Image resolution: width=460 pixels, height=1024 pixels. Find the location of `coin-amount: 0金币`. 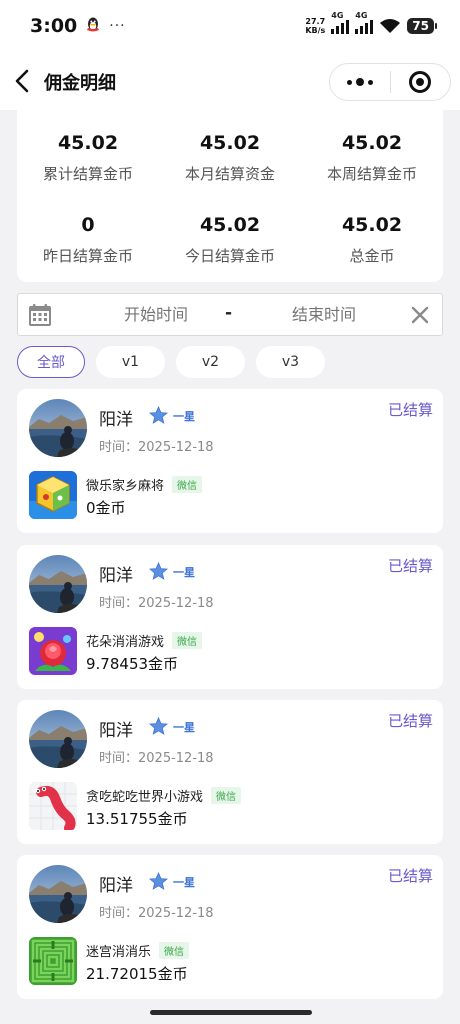

coin-amount: 0金币 is located at coordinates (106, 508).